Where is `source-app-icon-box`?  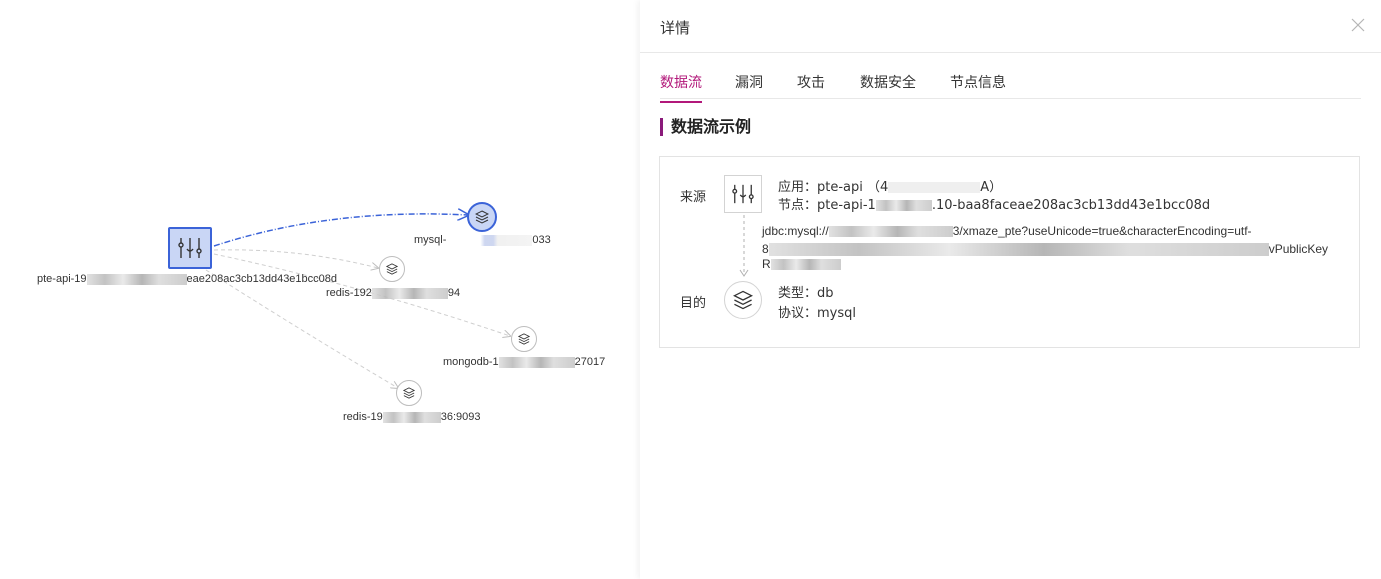
source-app-icon-box is located at coordinates (743, 194).